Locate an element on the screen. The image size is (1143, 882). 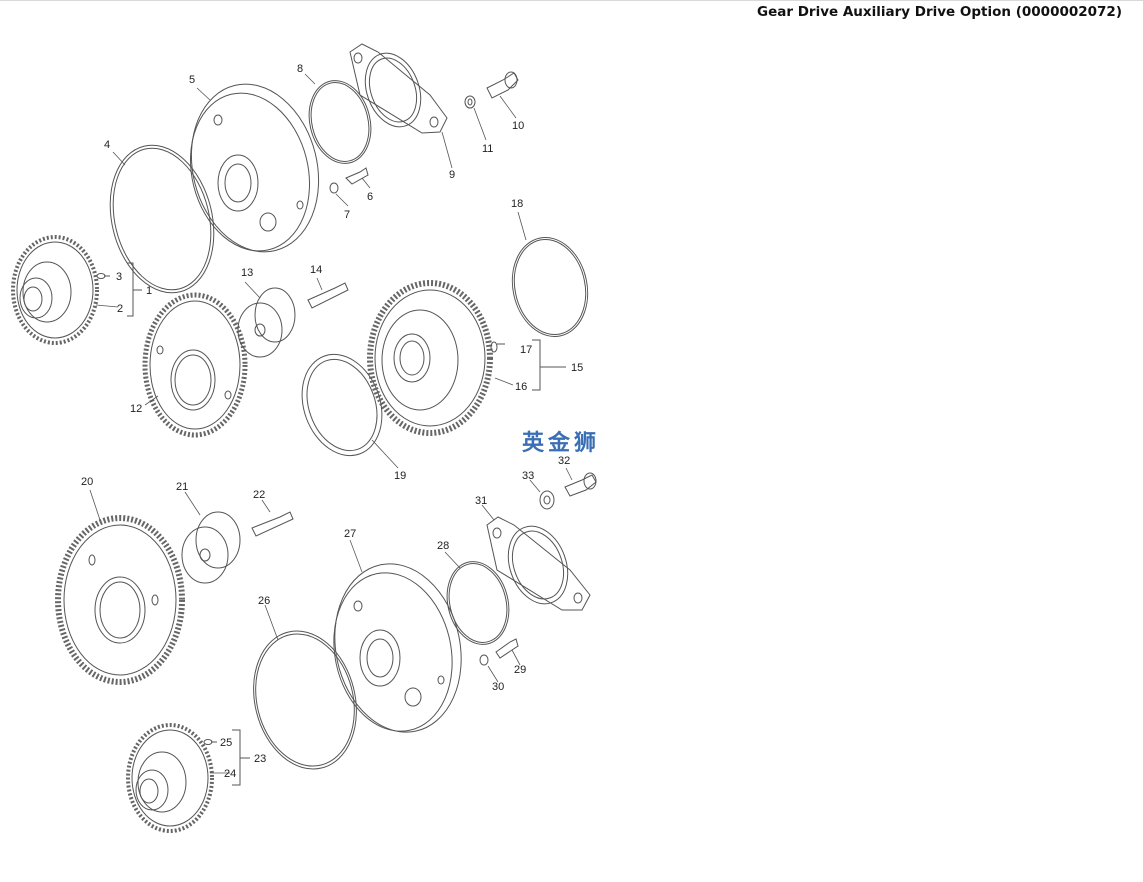
callout-30: 30 is located at coordinates (498, 687).